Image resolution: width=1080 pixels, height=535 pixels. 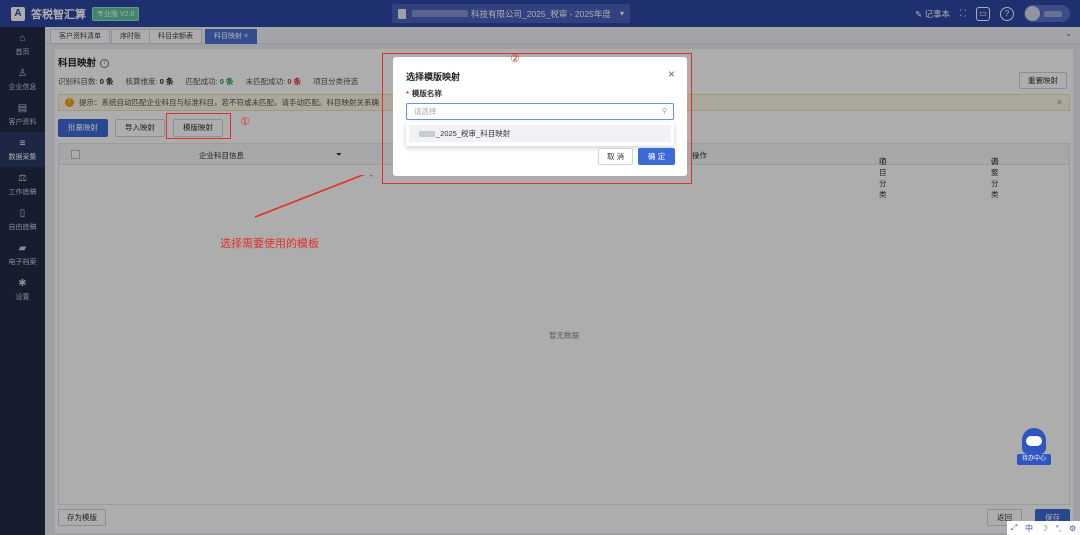 I want to click on ime-indicator: 中, so click(x=1029, y=528).